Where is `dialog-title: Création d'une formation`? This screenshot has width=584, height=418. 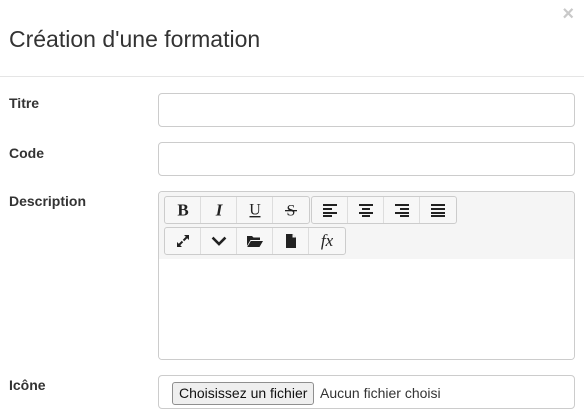
dialog-title: Création d'une formation is located at coordinates (135, 39).